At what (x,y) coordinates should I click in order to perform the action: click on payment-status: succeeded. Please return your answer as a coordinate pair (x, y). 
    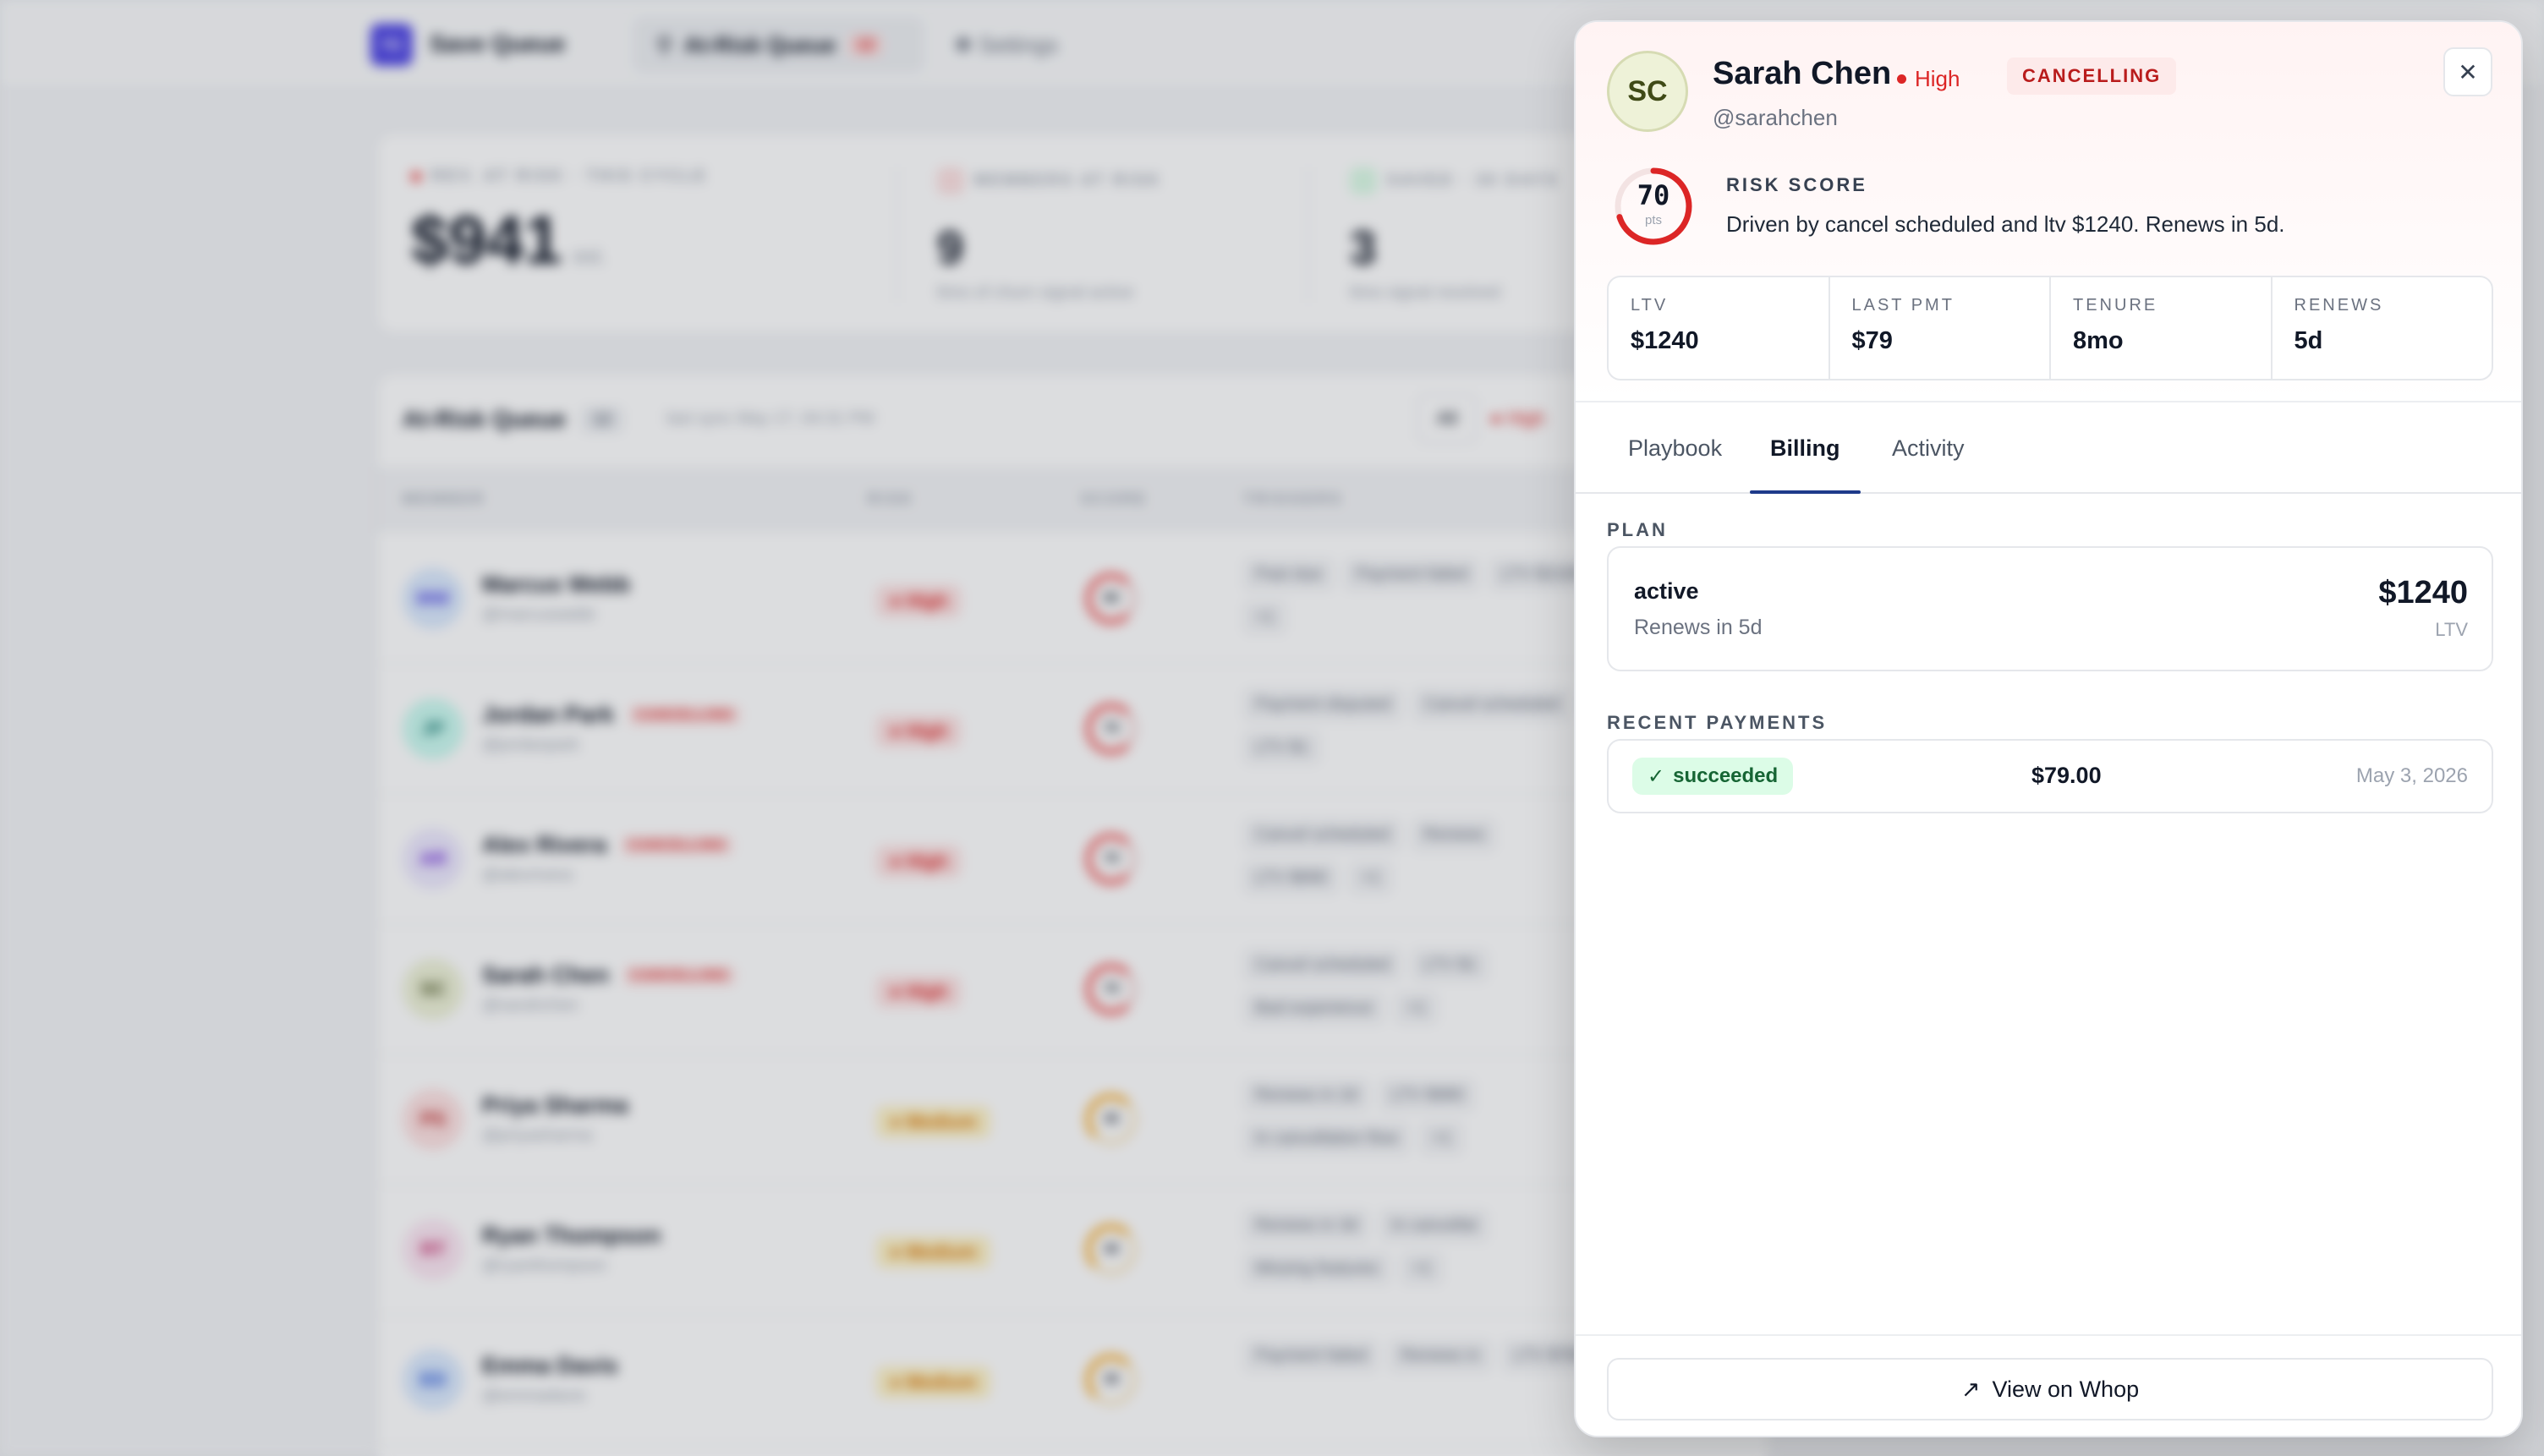
    Looking at the image, I should click on (1726, 776).